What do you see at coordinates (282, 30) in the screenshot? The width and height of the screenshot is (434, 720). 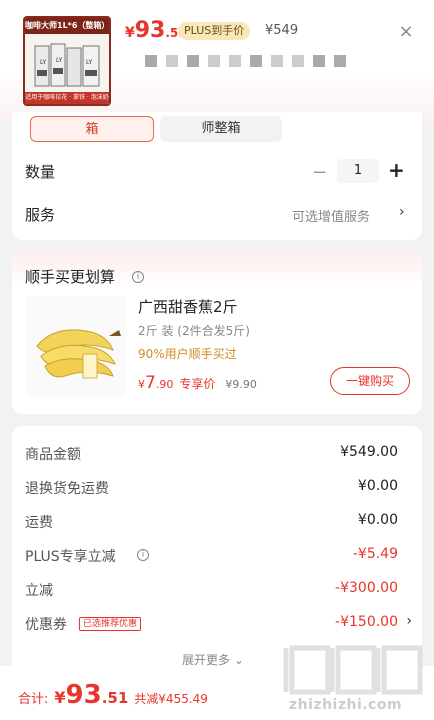 I see `original-price: ¥549` at bounding box center [282, 30].